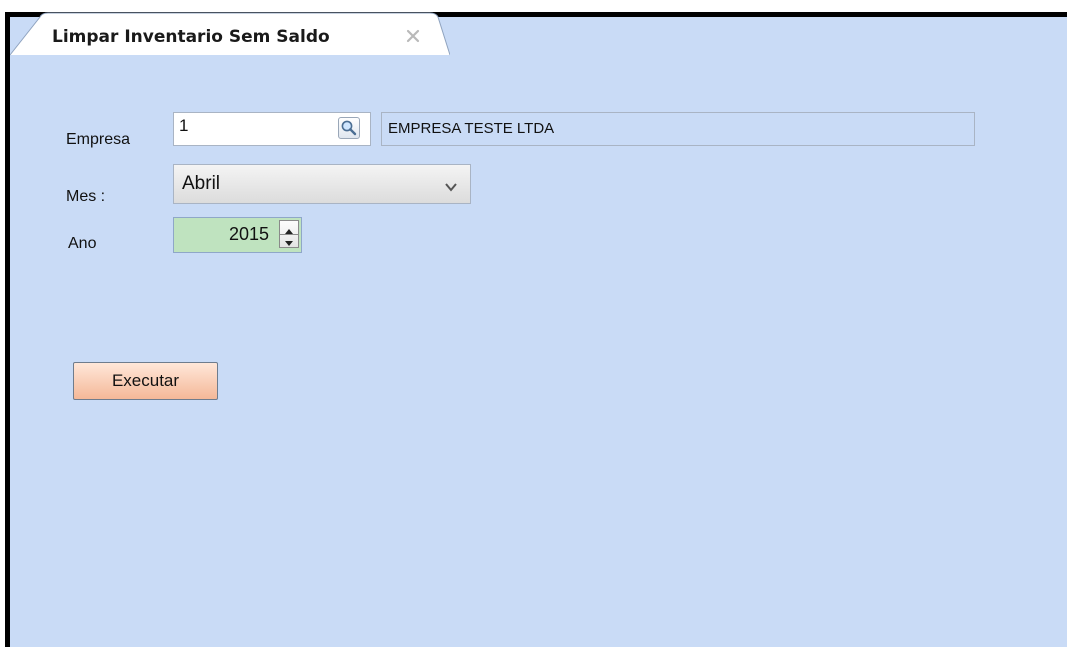 This screenshot has height=657, width=1067. What do you see at coordinates (98, 139) in the screenshot?
I see `empresa-label: Empresa` at bounding box center [98, 139].